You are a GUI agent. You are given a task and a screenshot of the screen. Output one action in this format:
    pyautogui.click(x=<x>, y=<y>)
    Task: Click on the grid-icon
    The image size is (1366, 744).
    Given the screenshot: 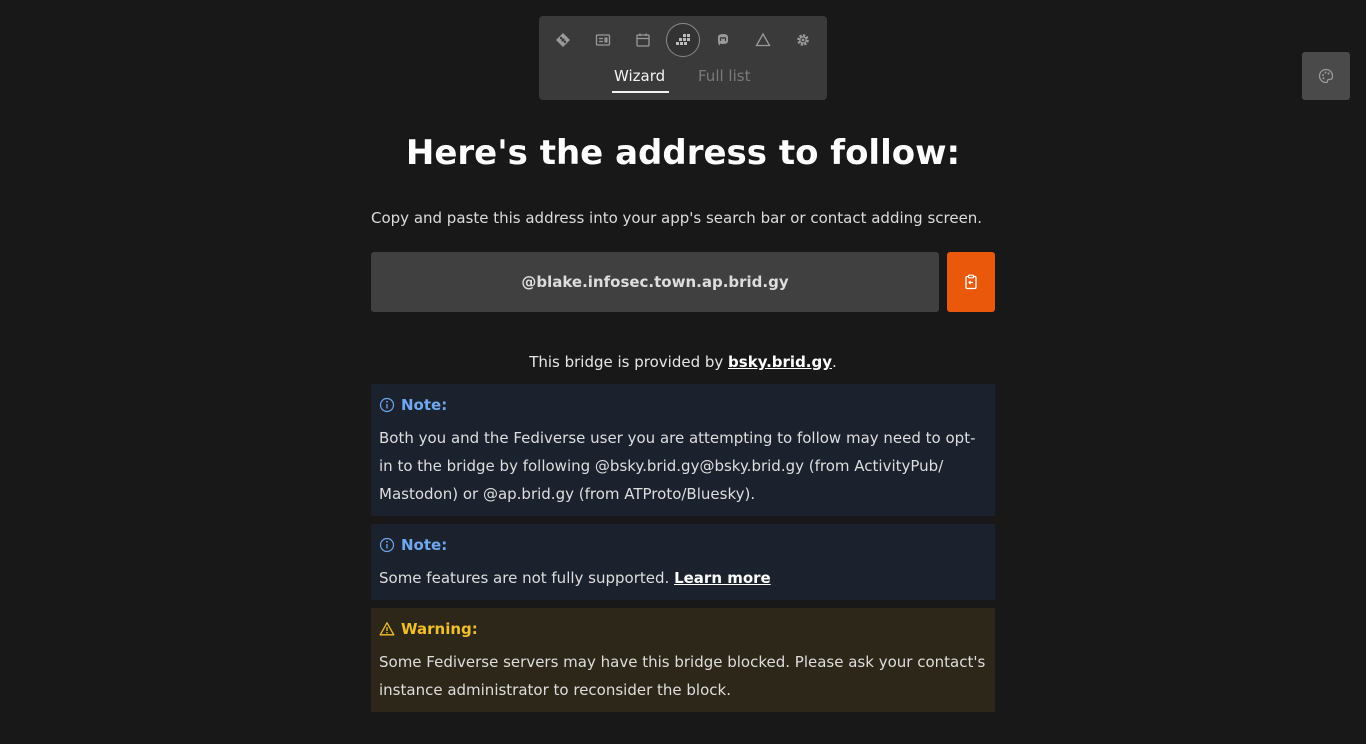 What is the action you would take?
    pyautogui.click(x=683, y=40)
    